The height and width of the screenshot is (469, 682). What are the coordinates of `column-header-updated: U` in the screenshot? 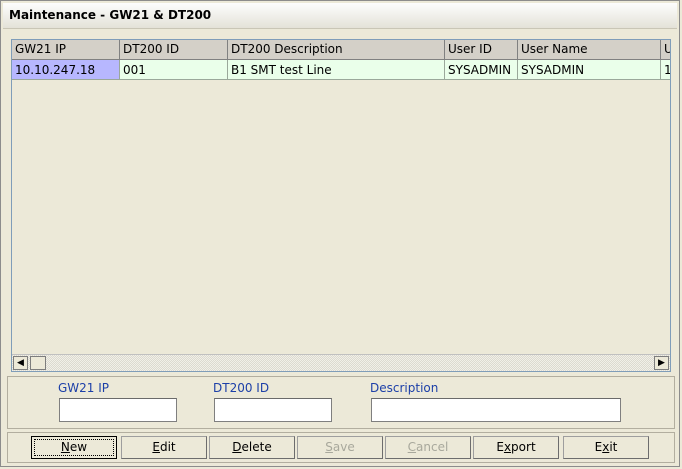 It's located at (665, 50).